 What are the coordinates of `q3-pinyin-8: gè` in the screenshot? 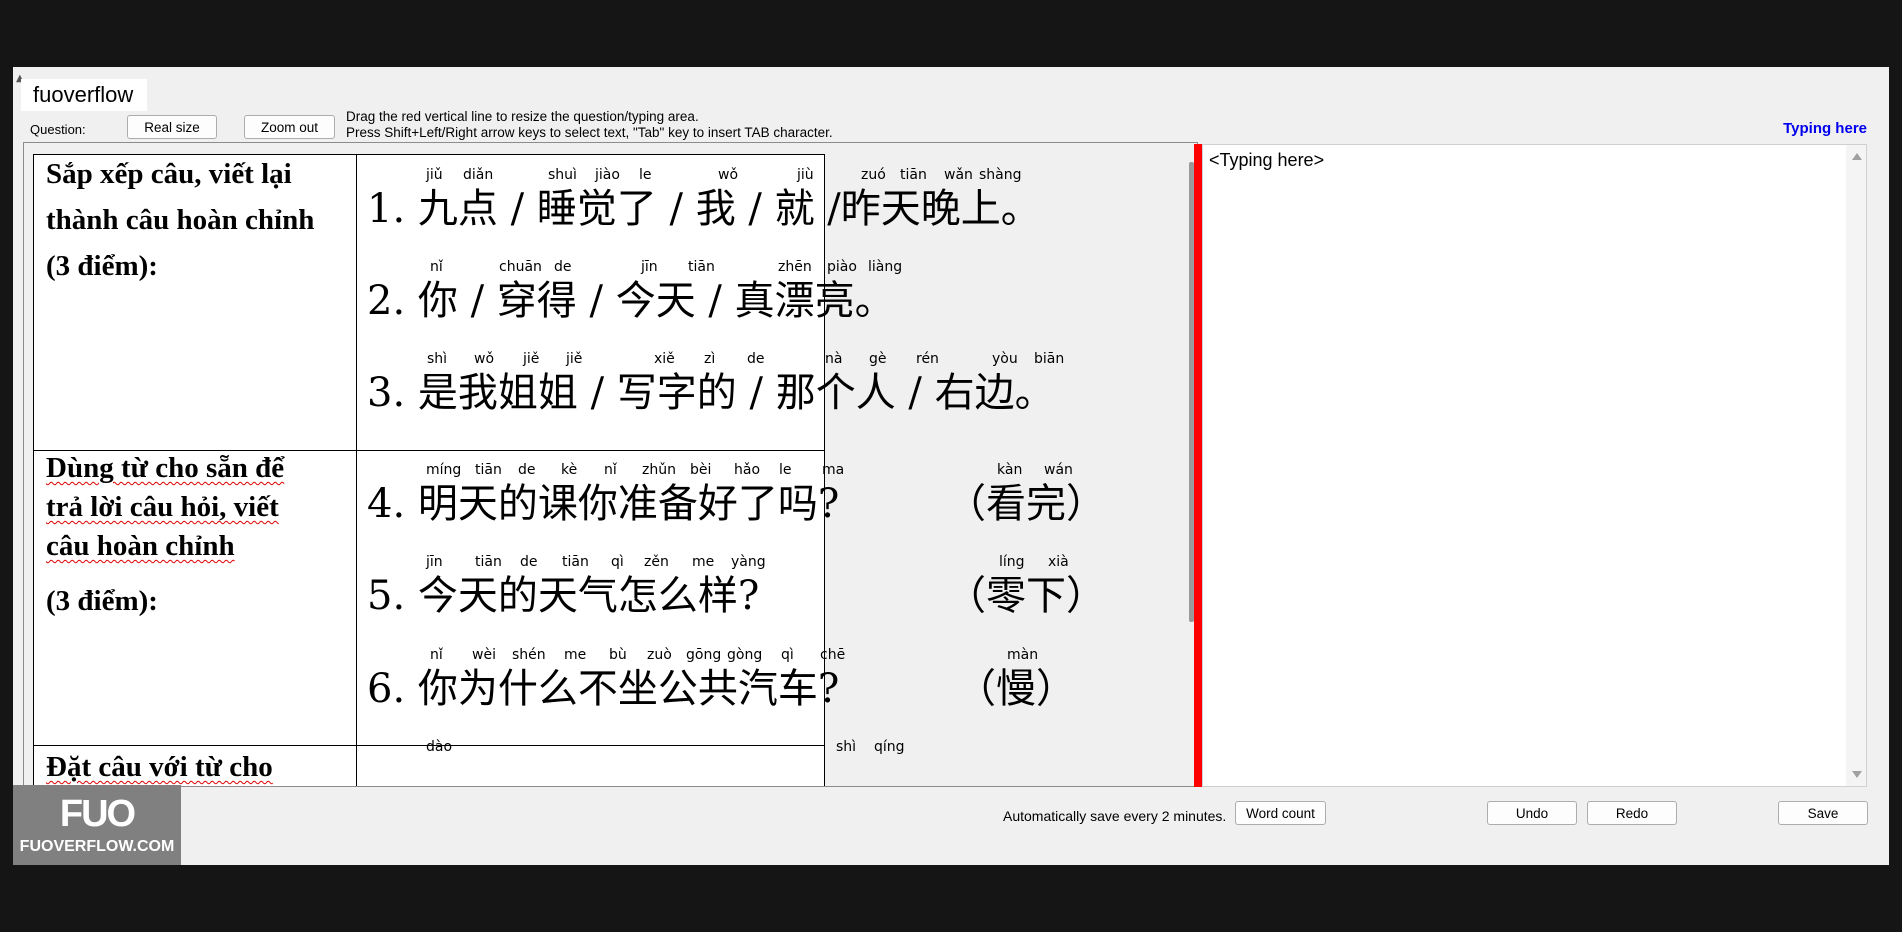 It's located at (878, 359).